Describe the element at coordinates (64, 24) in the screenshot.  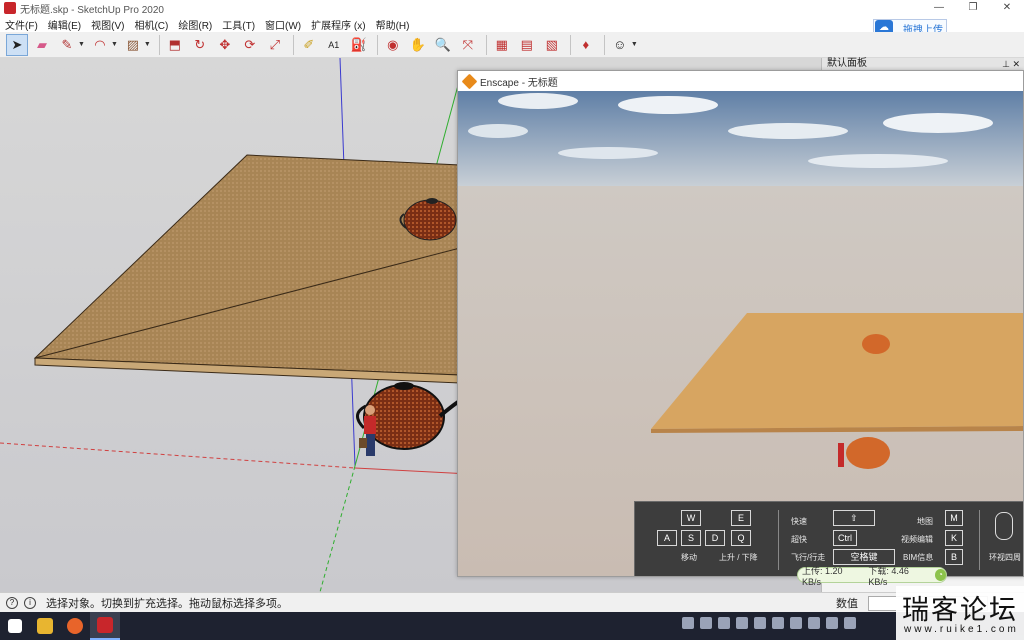
I see `menu-edit: 编辑(E)` at that location.